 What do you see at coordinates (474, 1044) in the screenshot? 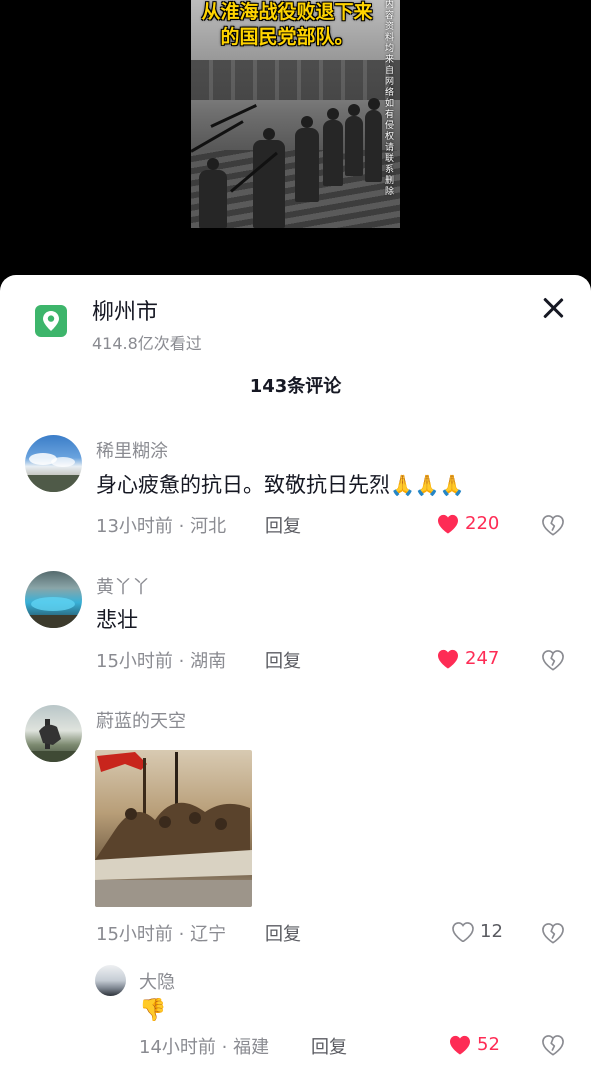
I see `like-button: 52` at bounding box center [474, 1044].